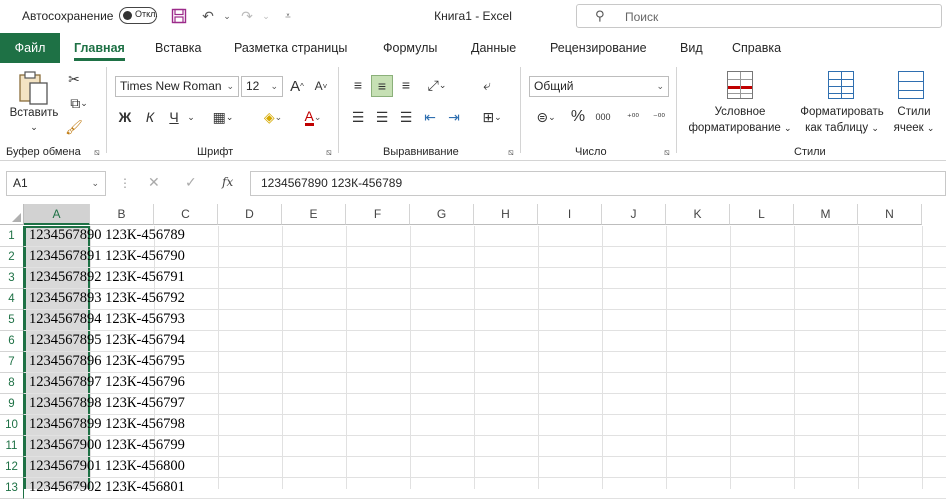 The height and width of the screenshot is (499, 946). What do you see at coordinates (698, 214) in the screenshot?
I see `column-header-k: K` at bounding box center [698, 214].